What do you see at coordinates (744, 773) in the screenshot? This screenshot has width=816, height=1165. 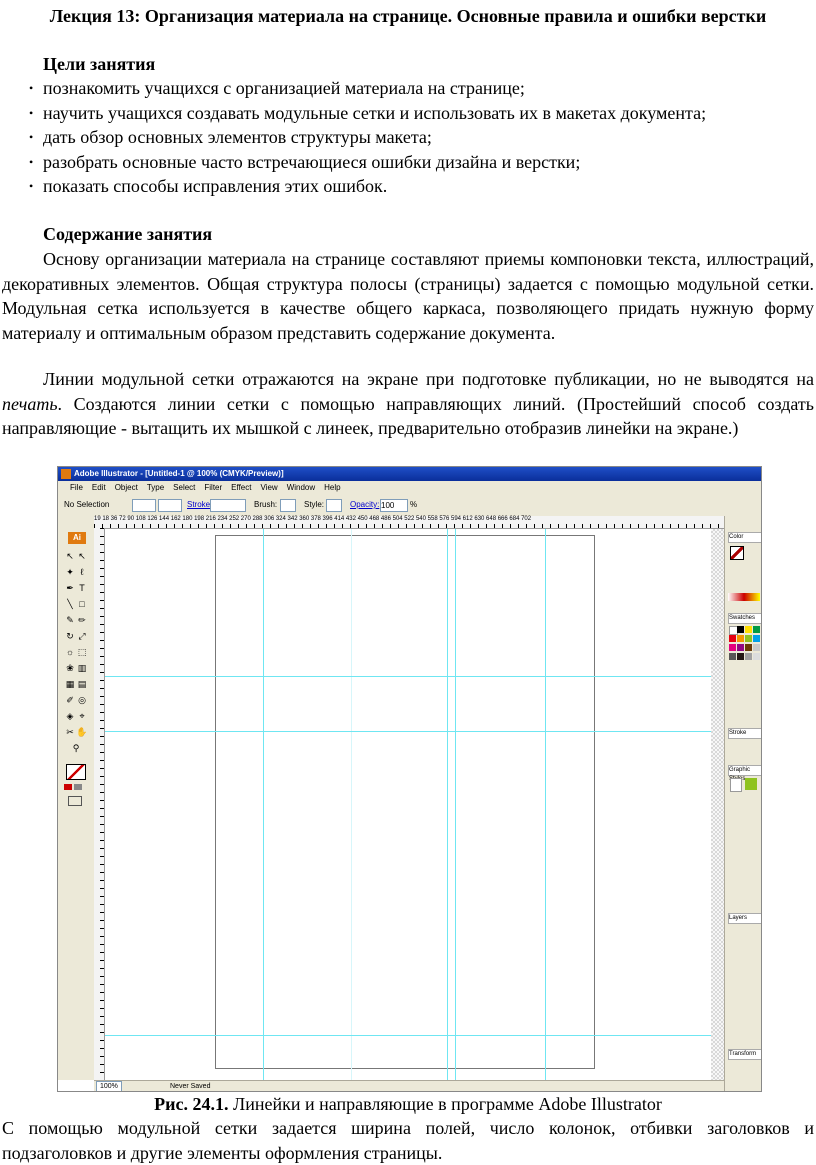 I see `graphic-styles-panel-tab: Graphic Styles` at bounding box center [744, 773].